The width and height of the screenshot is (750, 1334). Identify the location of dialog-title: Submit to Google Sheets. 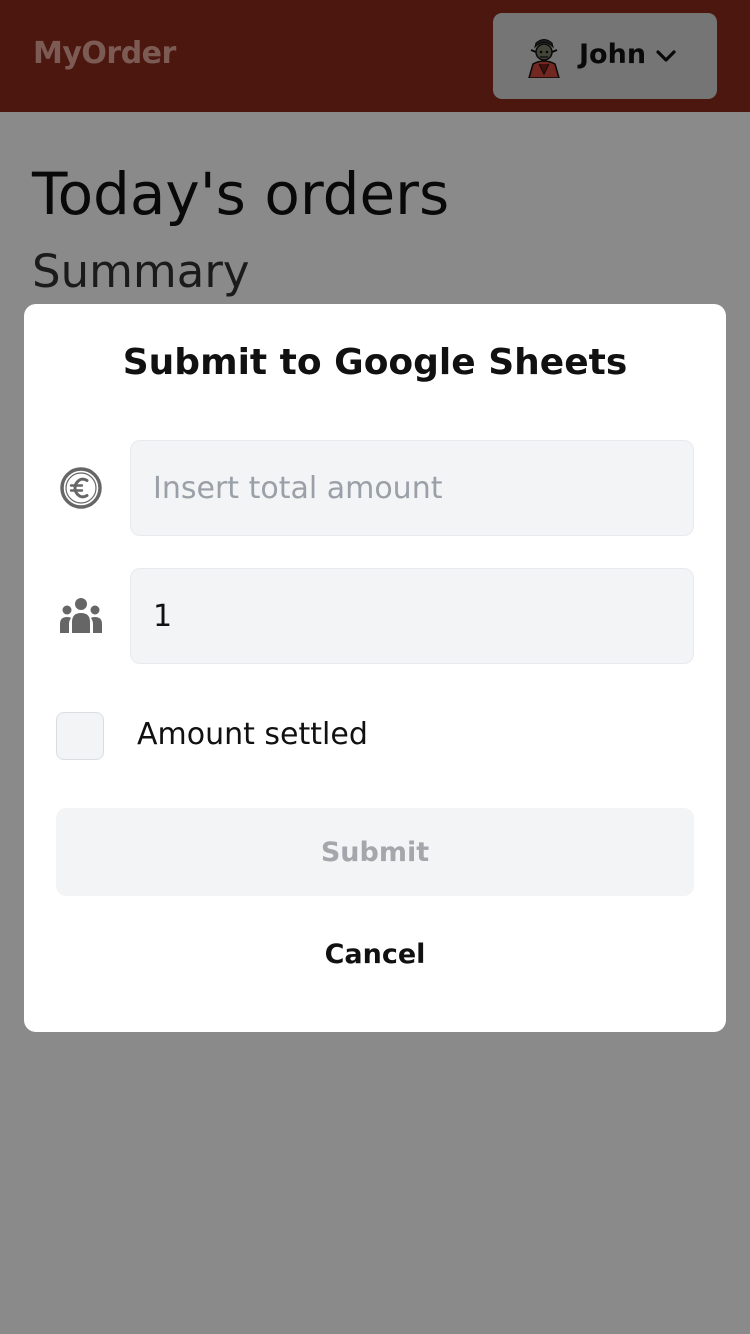
(375, 362).